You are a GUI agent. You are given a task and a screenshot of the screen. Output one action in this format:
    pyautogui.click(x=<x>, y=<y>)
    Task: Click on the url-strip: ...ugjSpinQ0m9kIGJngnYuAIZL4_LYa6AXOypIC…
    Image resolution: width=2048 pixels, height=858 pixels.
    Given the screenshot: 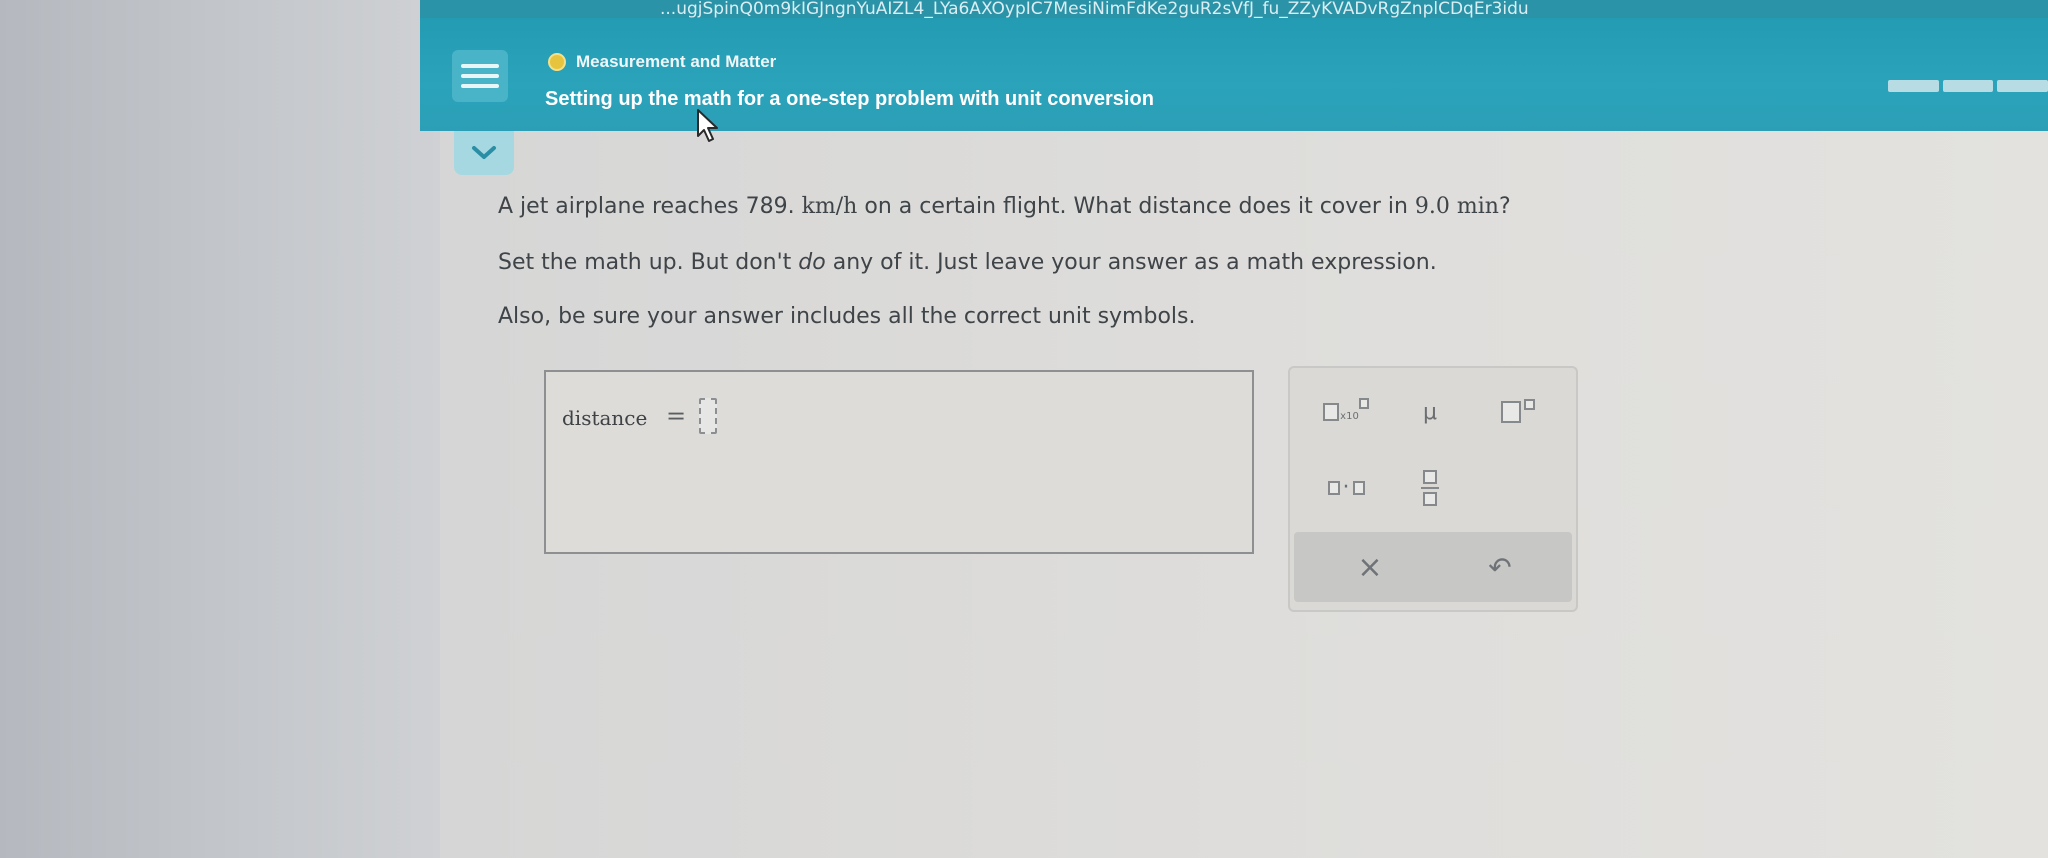 What is the action you would take?
    pyautogui.click(x=1234, y=9)
    